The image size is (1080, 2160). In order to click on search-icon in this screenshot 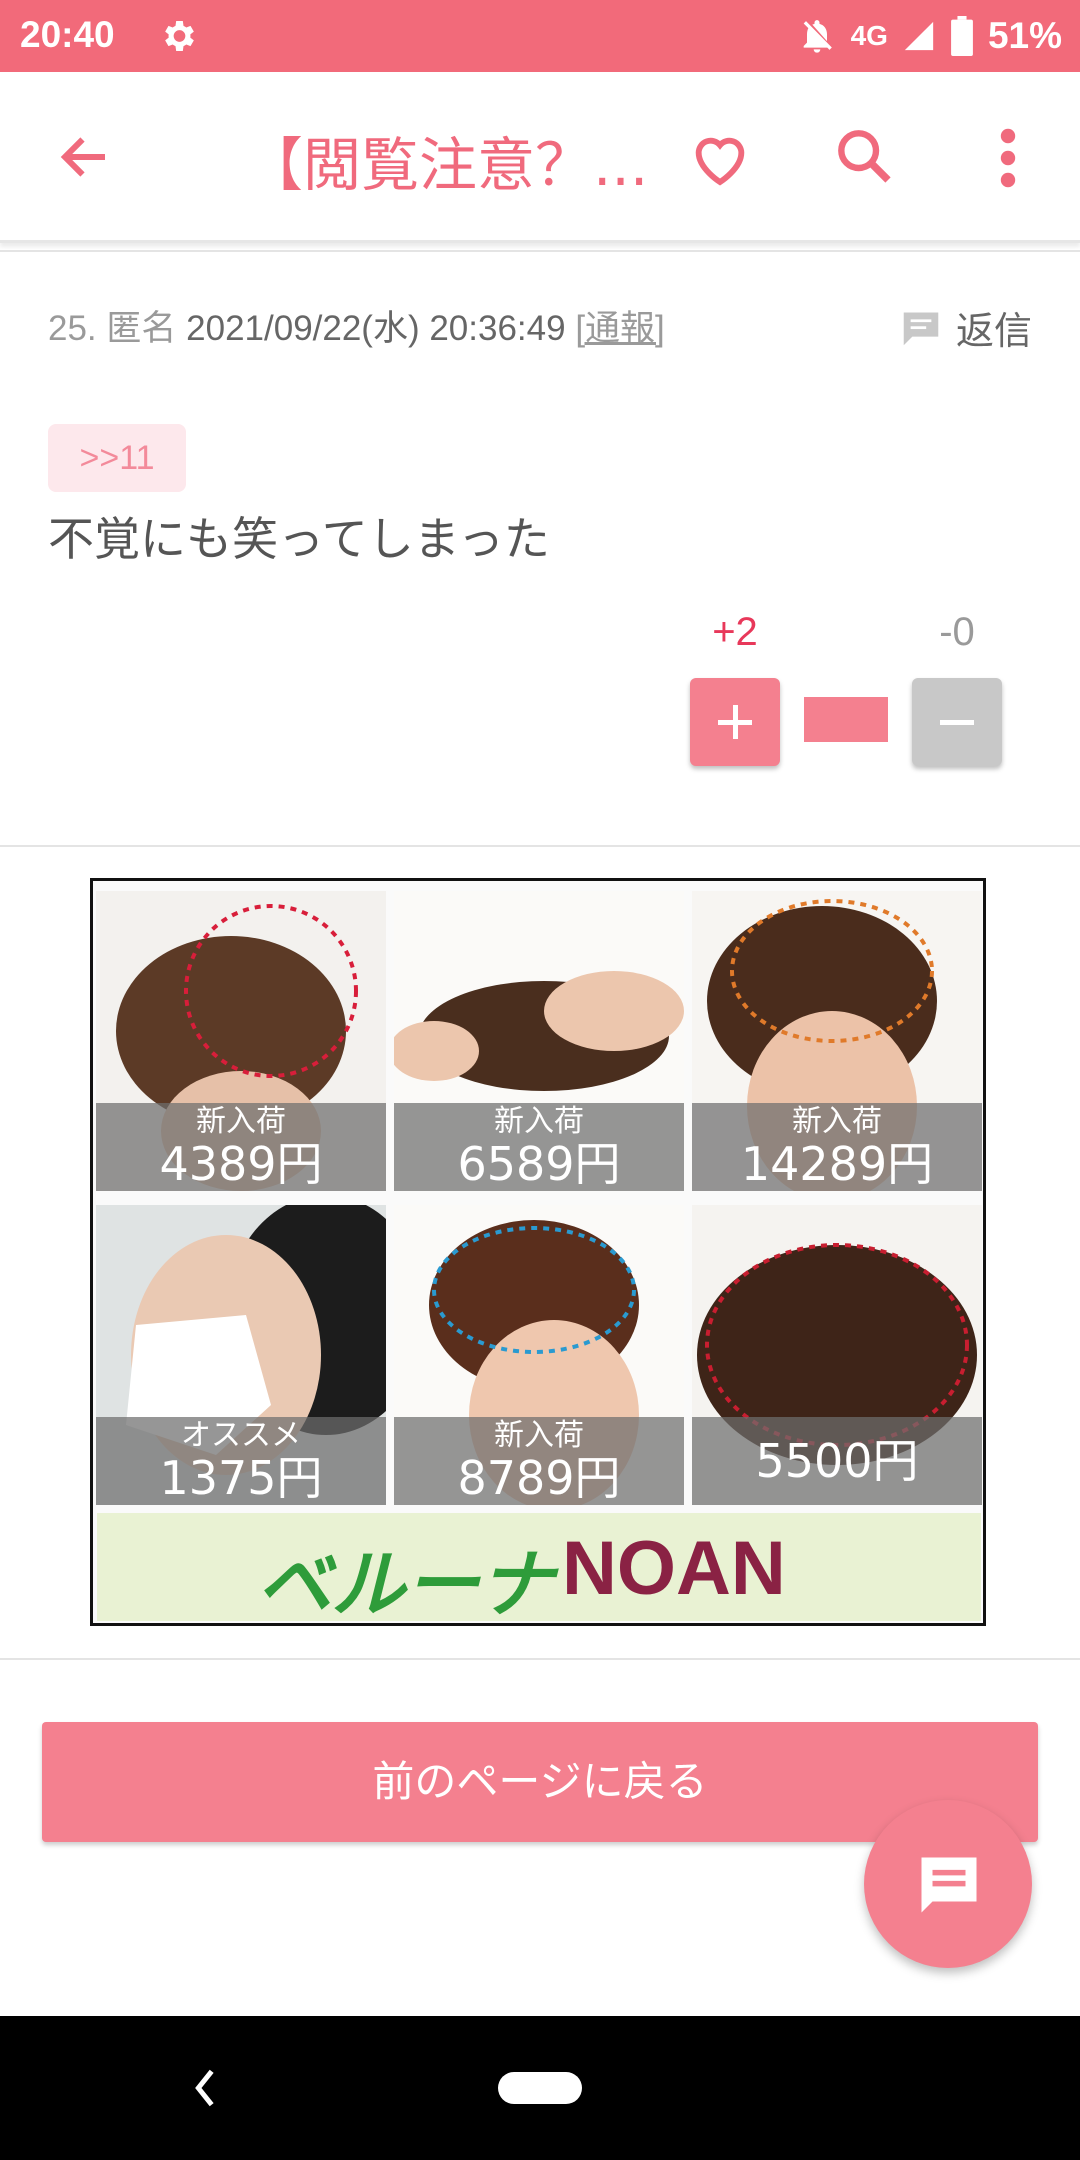, I will do `click(864, 156)`.